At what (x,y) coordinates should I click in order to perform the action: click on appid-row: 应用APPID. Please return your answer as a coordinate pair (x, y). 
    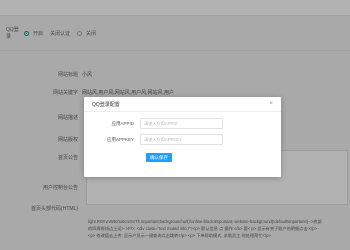
    Looking at the image, I should click on (153, 123).